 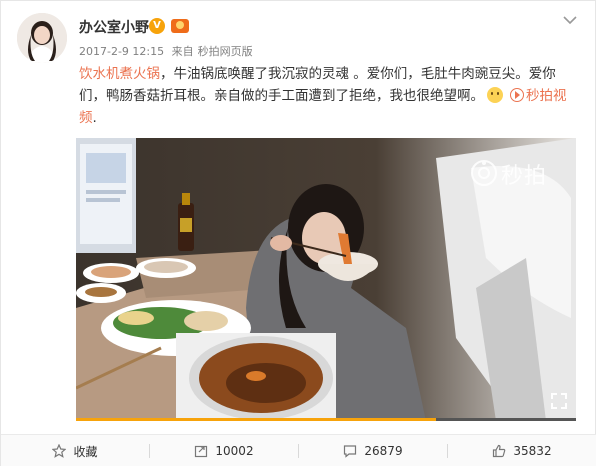 I want to click on repost-button: 10002, so click(x=224, y=450).